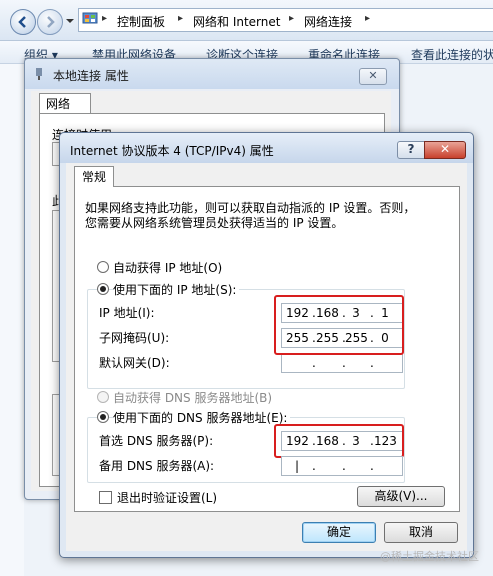  What do you see at coordinates (297, 466) in the screenshot?
I see `dns-octet: |` at bounding box center [297, 466].